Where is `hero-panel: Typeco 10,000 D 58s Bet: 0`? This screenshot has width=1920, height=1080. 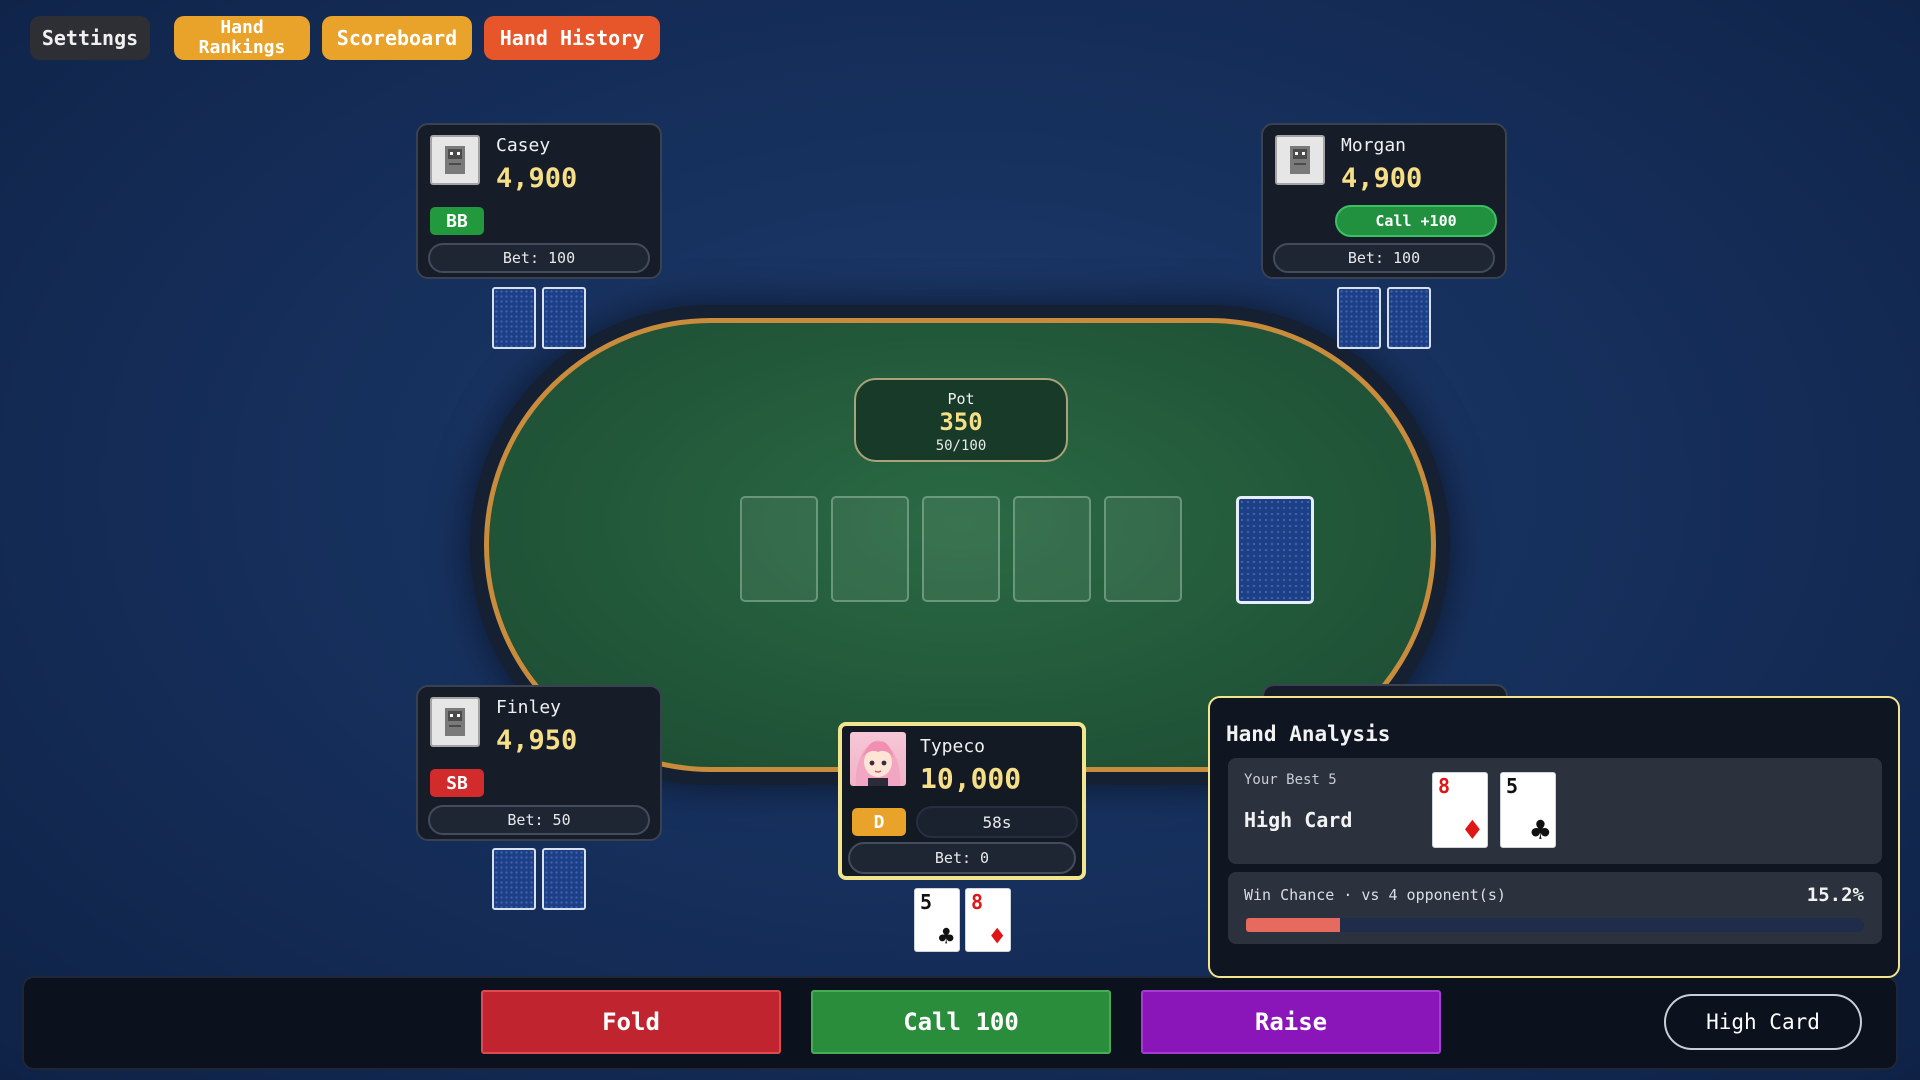
hero-panel: Typeco 10,000 D 58s Bet: 0 is located at coordinates (962, 801).